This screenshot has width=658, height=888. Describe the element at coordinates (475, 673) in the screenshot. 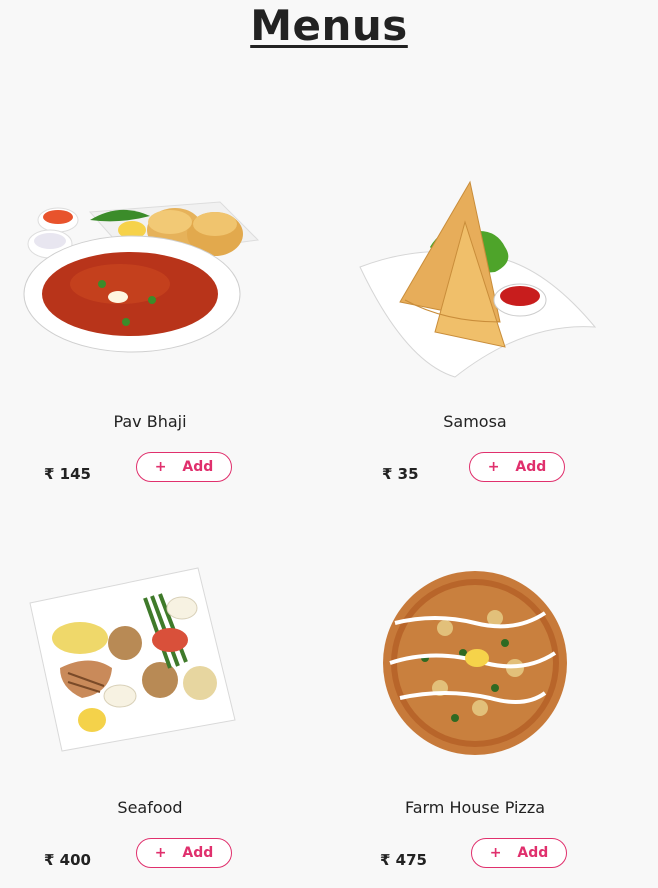

I see `farm-house-pizza-image` at that location.